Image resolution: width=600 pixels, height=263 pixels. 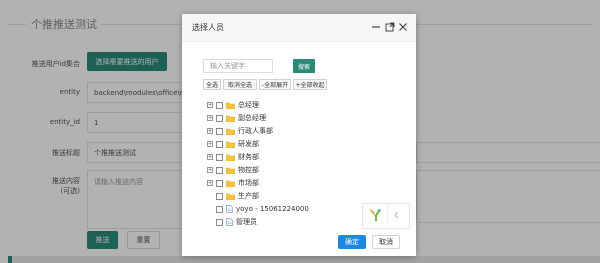 I want to click on cancel-button: 取消, so click(x=386, y=242).